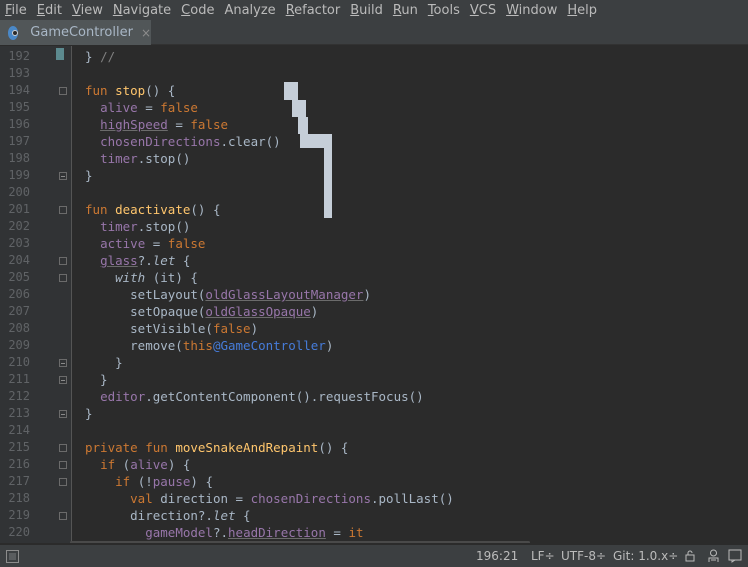  Describe the element at coordinates (15, 413) in the screenshot. I see `line-number: 213` at that location.